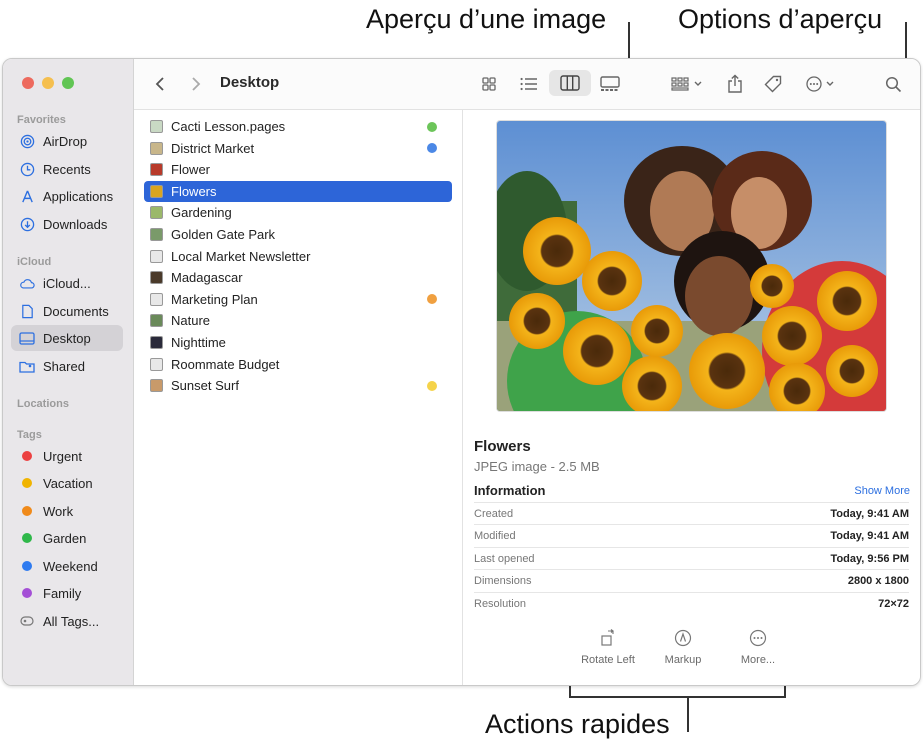  I want to click on metadata-row-last-opened: Last opened Today, 9:56 PM, so click(691, 558).